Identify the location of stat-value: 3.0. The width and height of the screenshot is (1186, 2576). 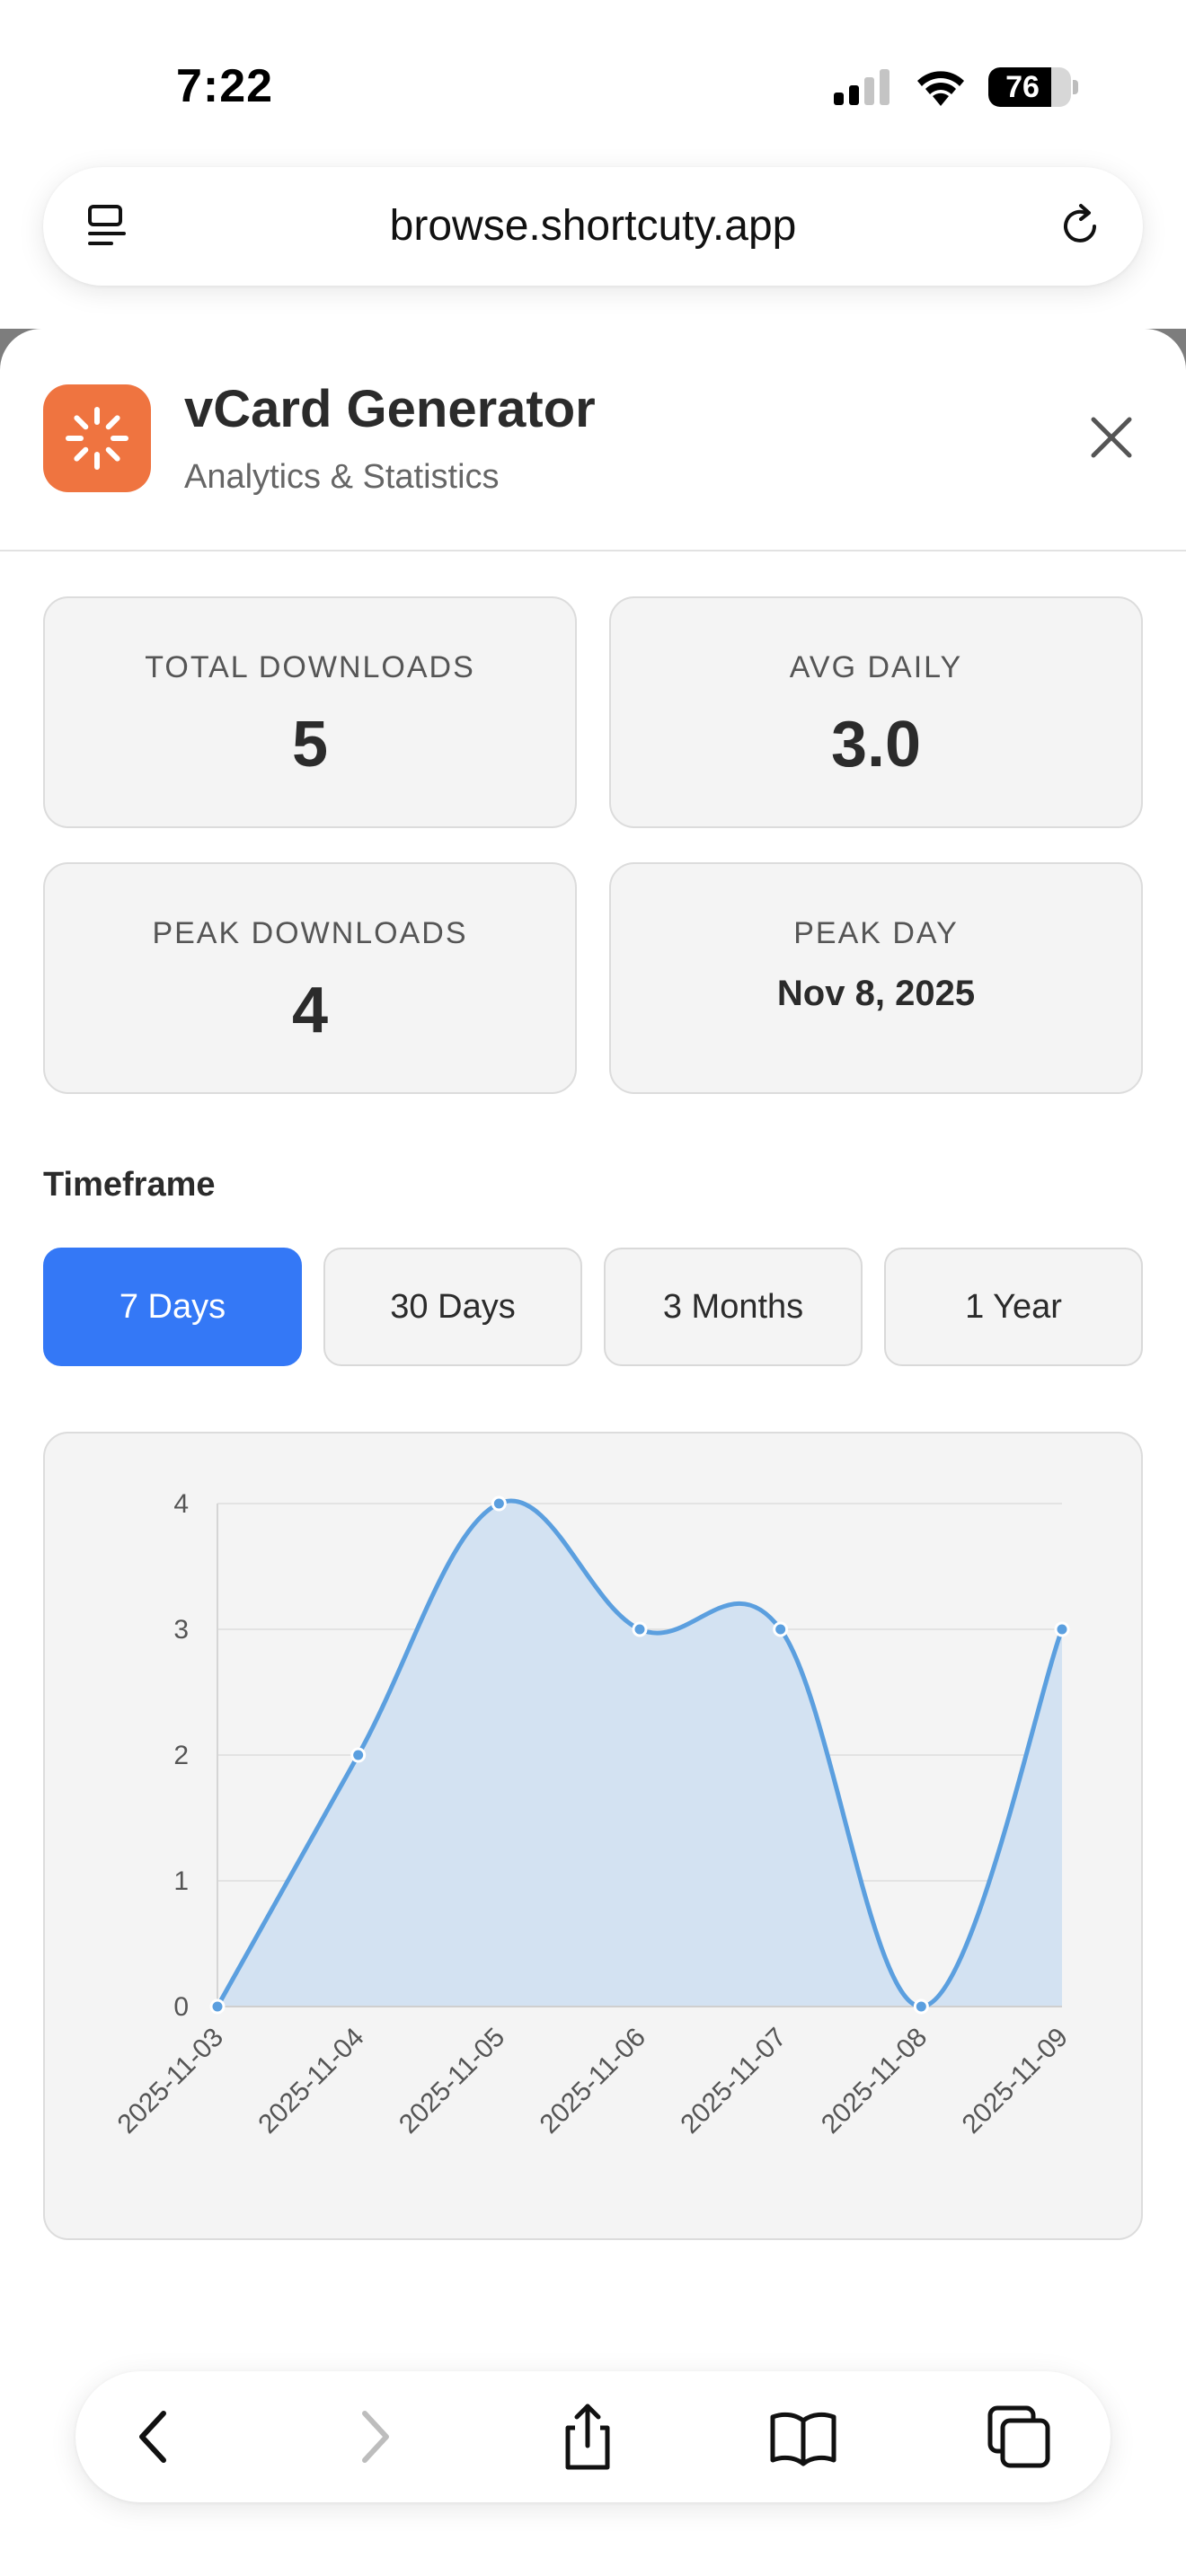
(876, 745).